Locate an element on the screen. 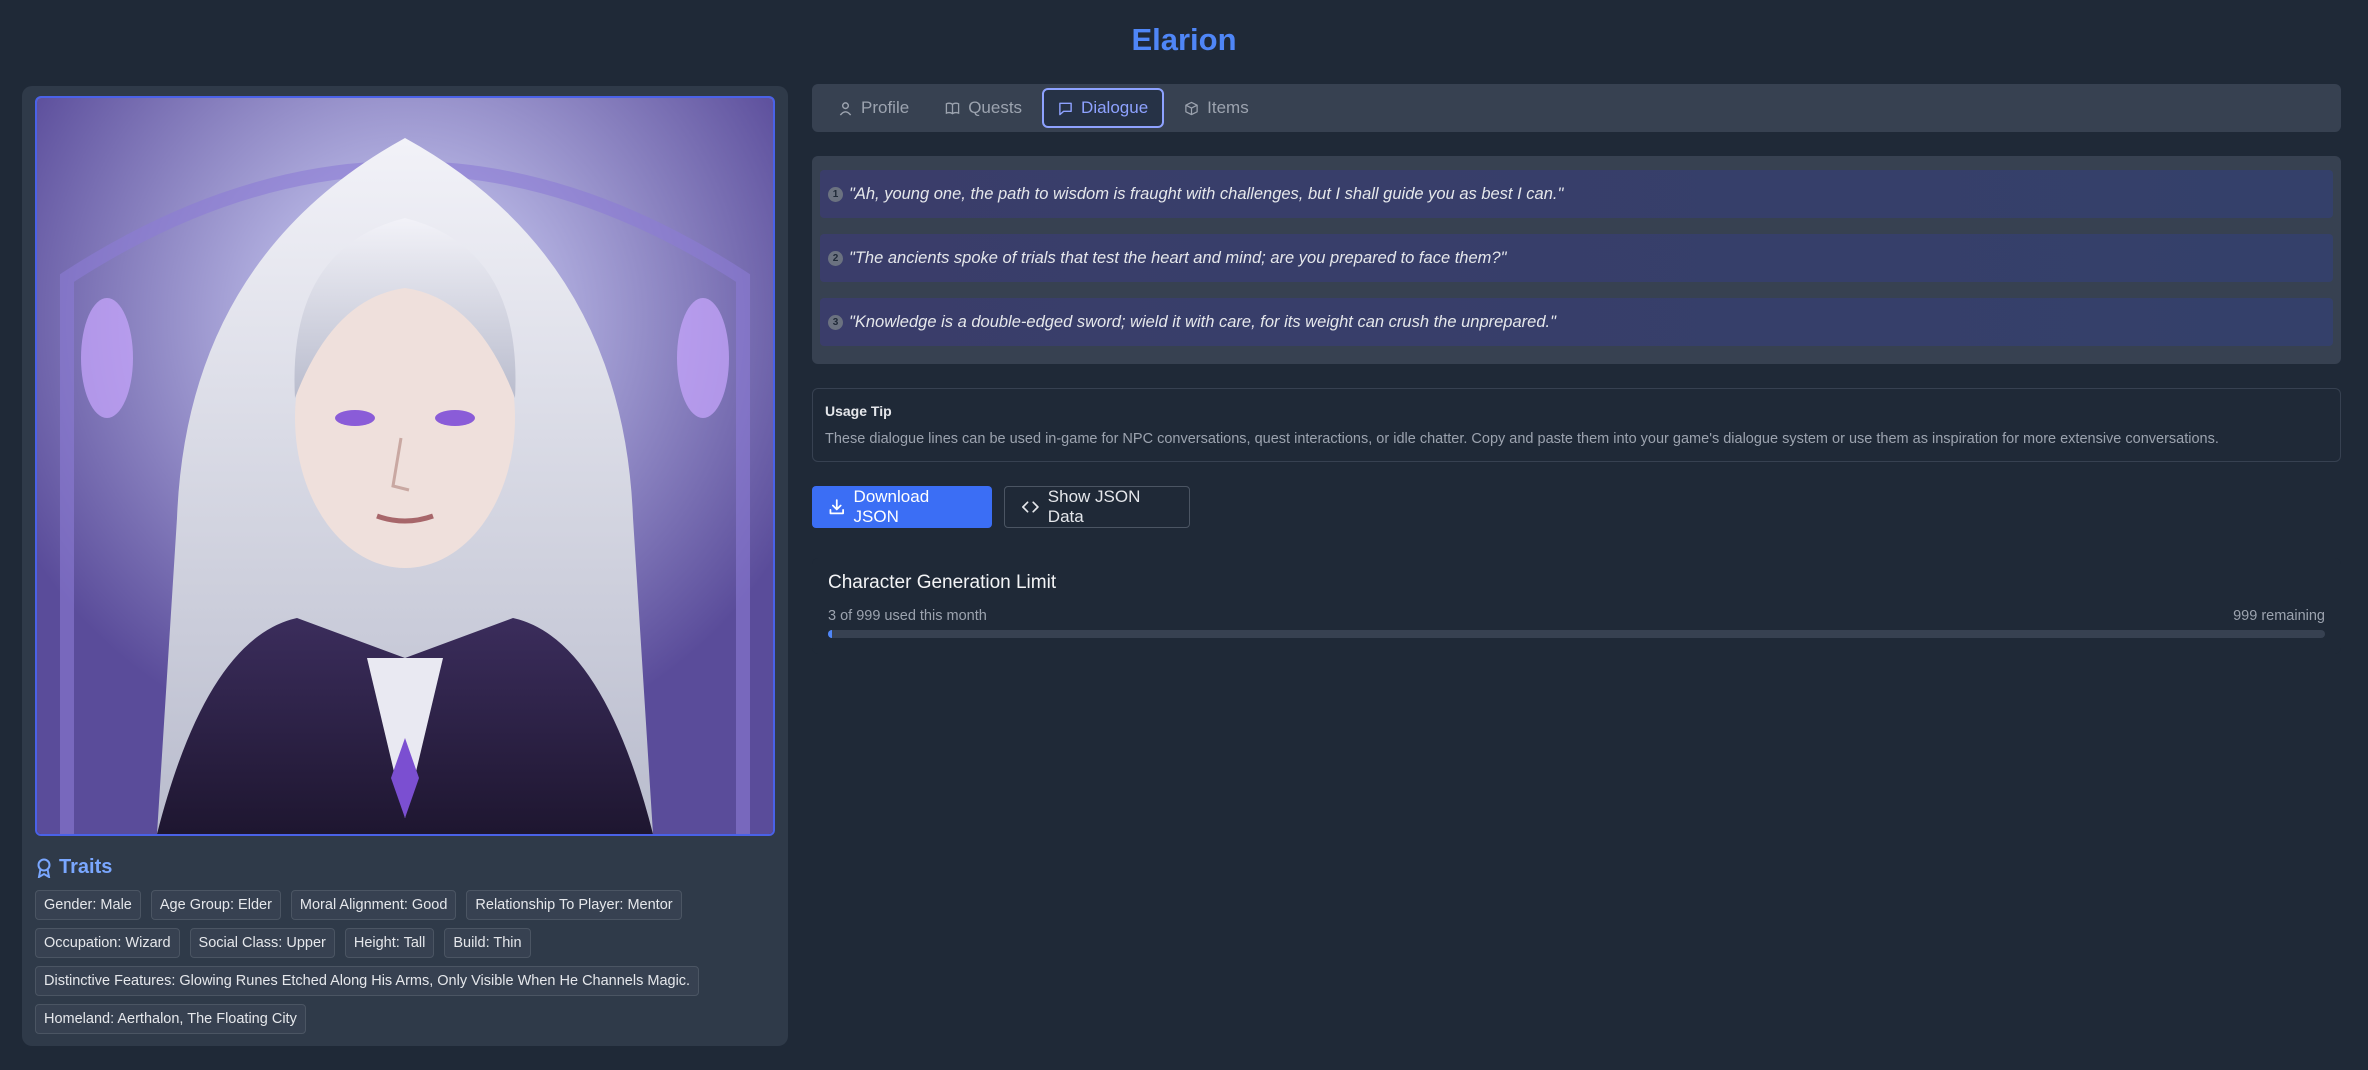 Image resolution: width=2368 pixels, height=1070 pixels. download-icon is located at coordinates (836, 507).